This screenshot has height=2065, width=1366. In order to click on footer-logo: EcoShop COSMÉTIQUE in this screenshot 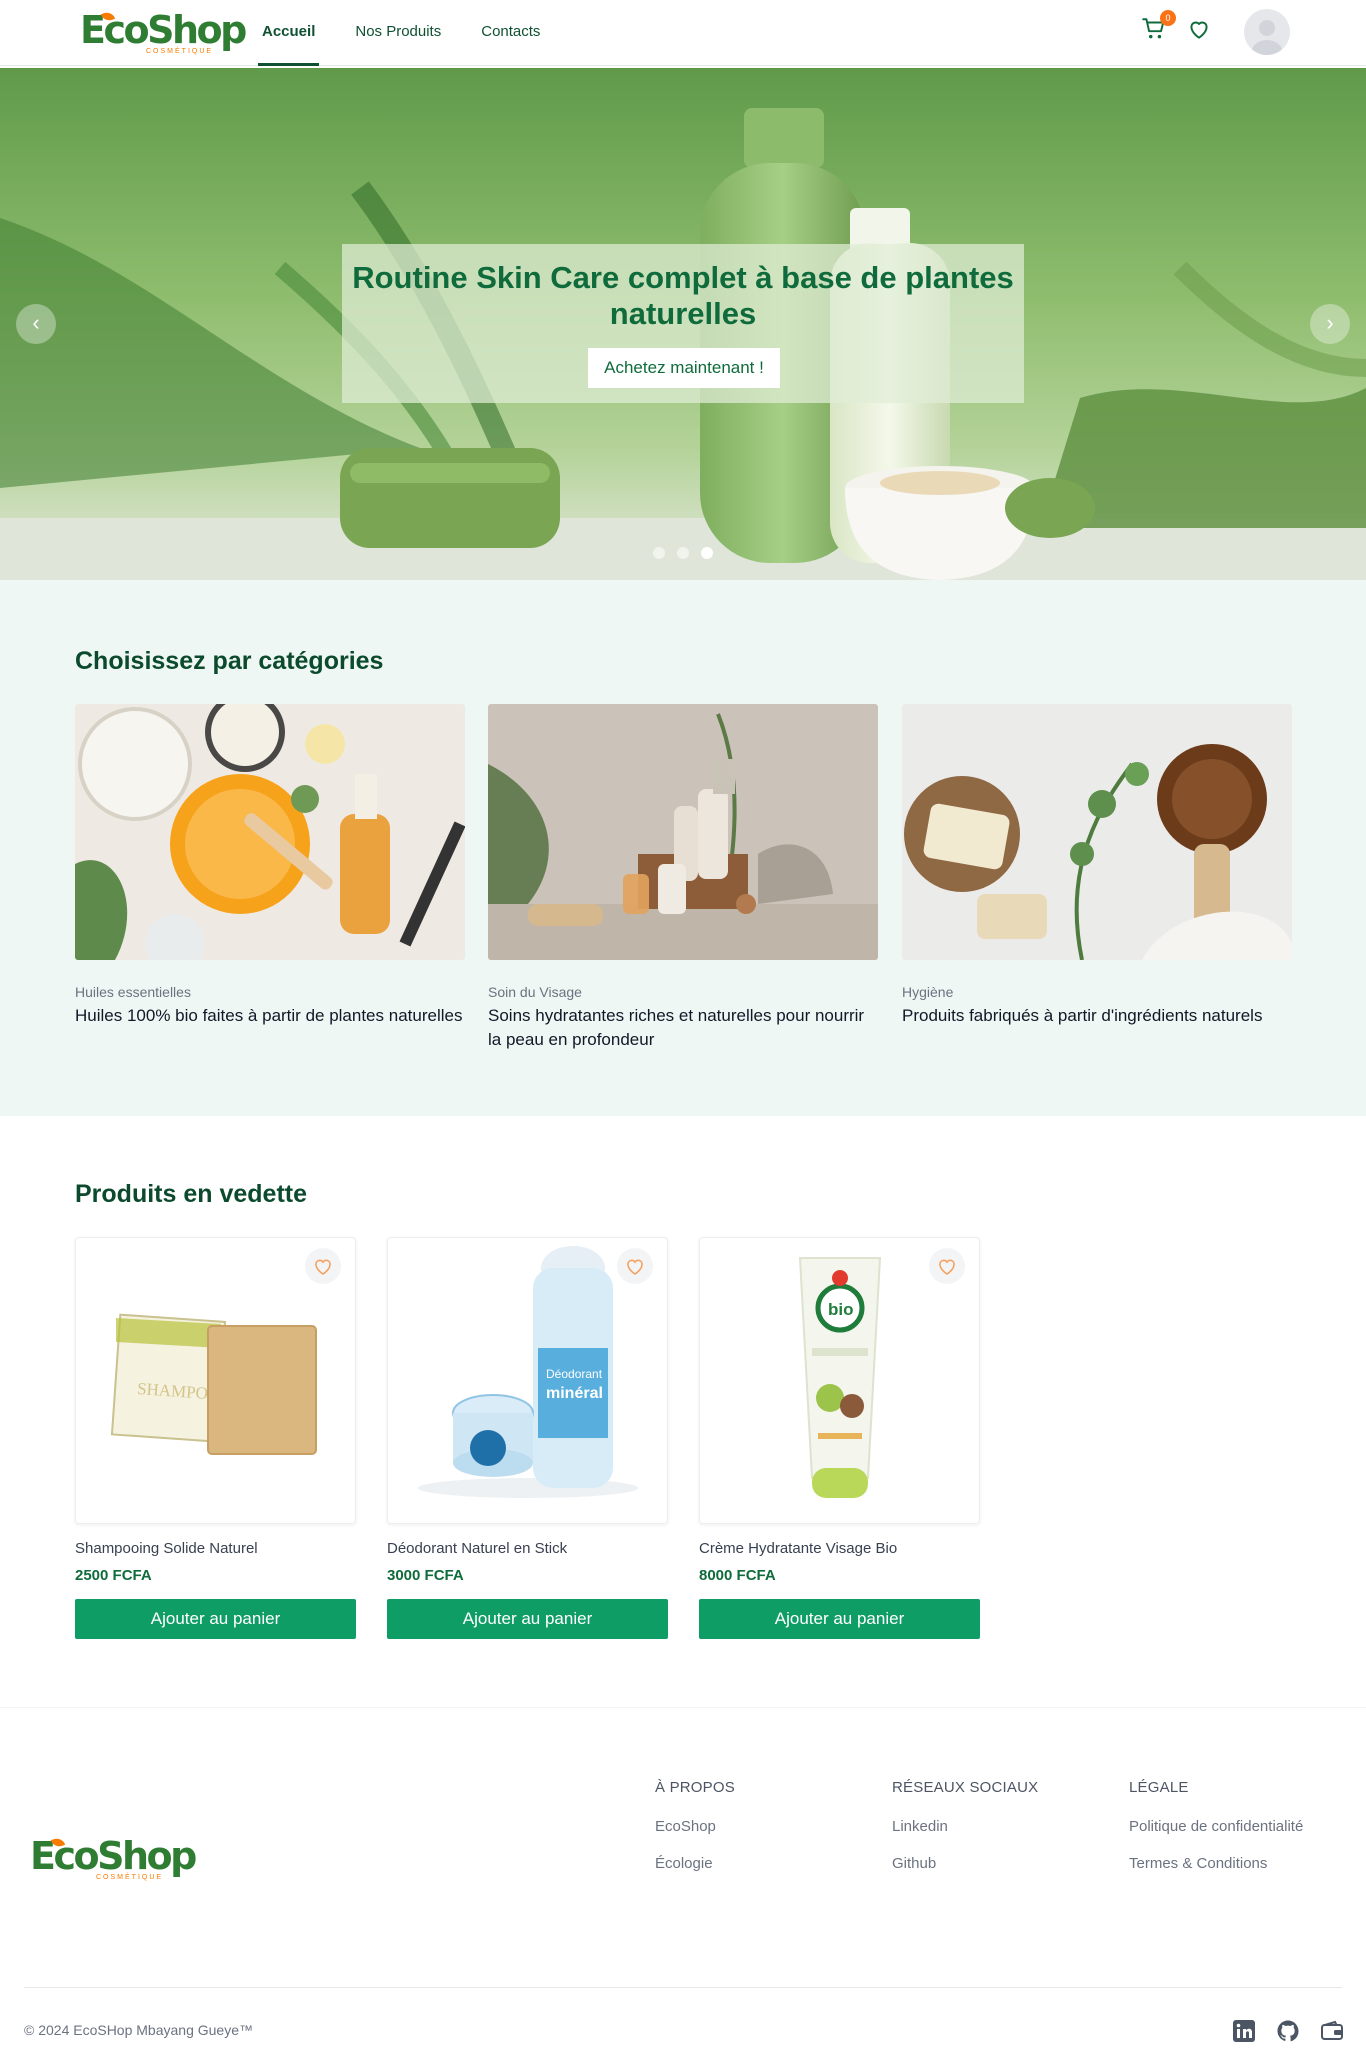, I will do `click(113, 1860)`.